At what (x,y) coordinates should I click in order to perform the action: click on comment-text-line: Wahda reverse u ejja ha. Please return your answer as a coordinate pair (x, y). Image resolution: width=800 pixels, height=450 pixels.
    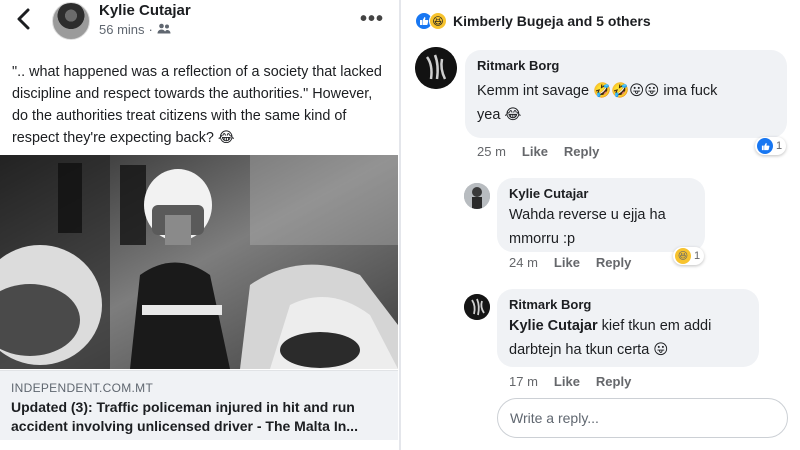
    Looking at the image, I should click on (587, 215).